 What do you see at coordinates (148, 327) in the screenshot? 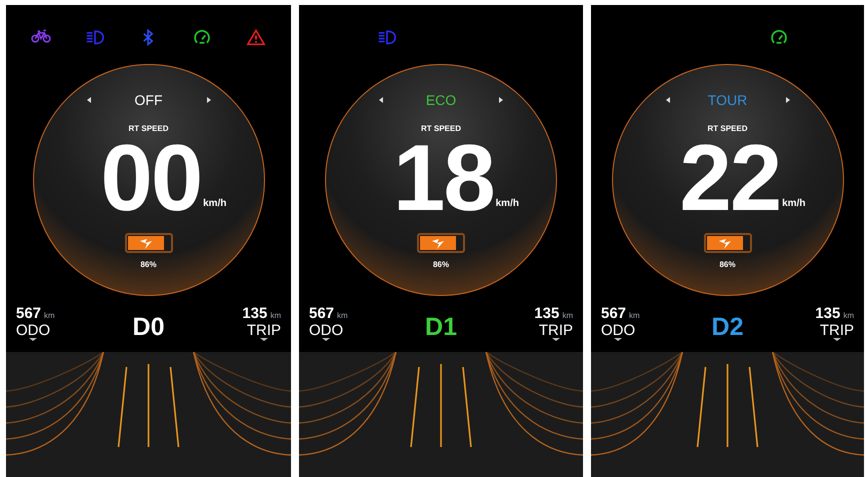
I see `gear-indicator: D0` at bounding box center [148, 327].